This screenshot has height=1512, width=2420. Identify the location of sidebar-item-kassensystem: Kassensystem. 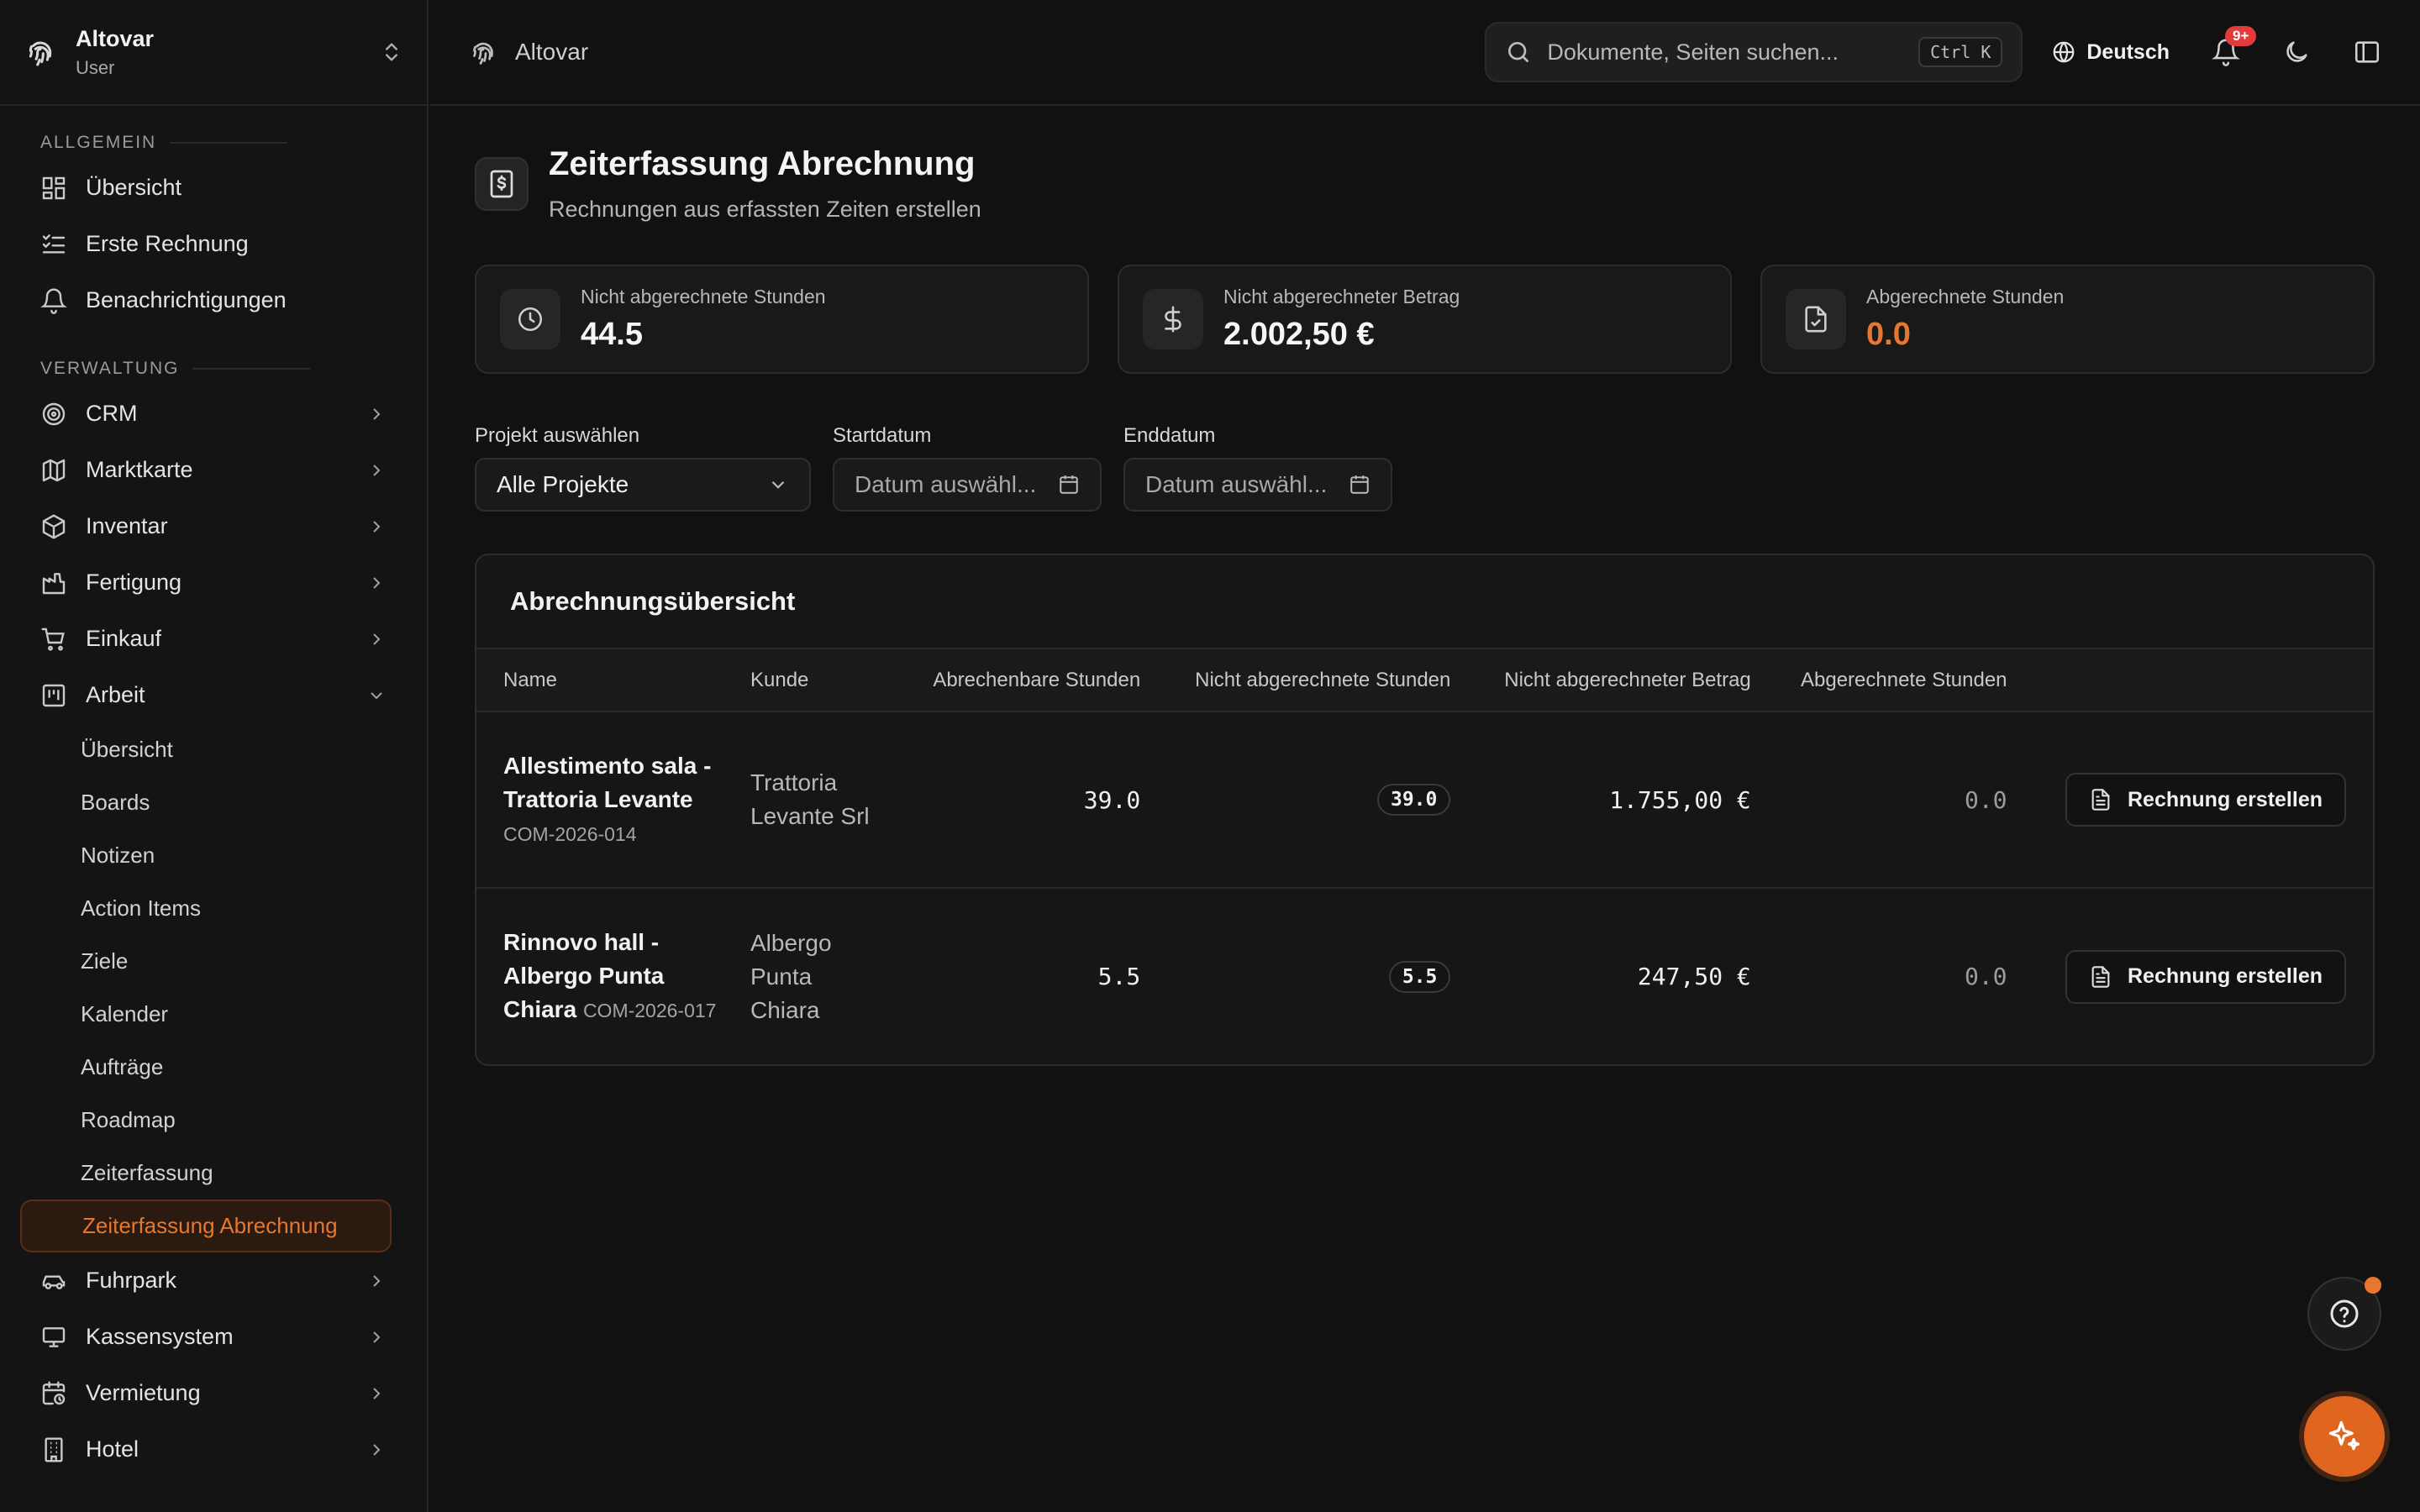
(214, 1337).